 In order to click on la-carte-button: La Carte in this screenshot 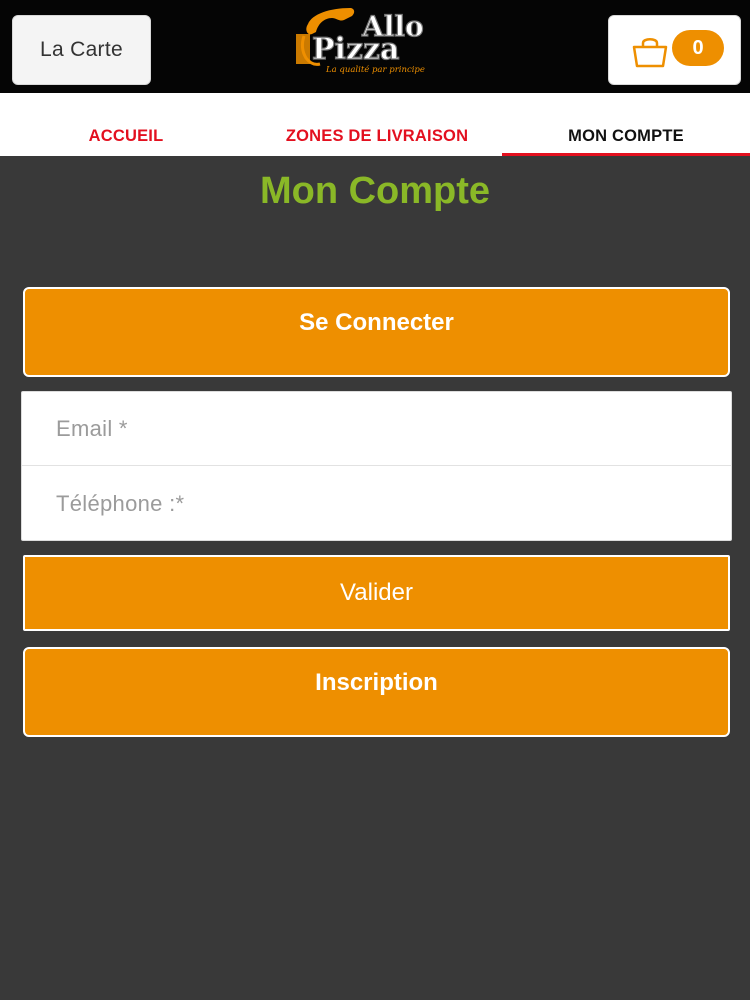, I will do `click(81, 50)`.